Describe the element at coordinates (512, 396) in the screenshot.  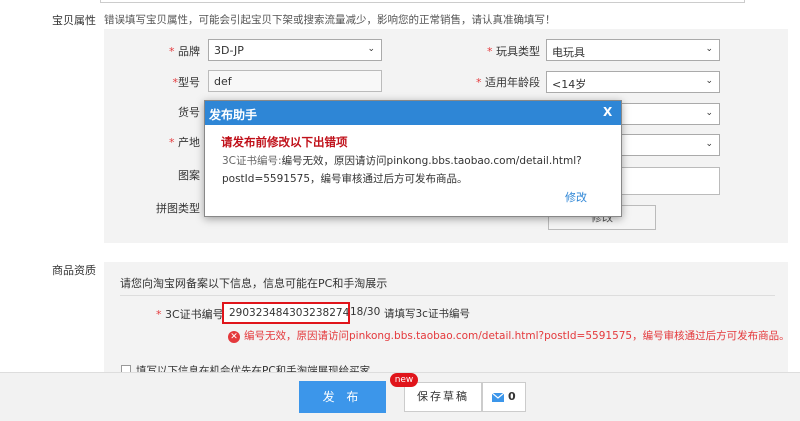
I see `message-count: 0` at that location.